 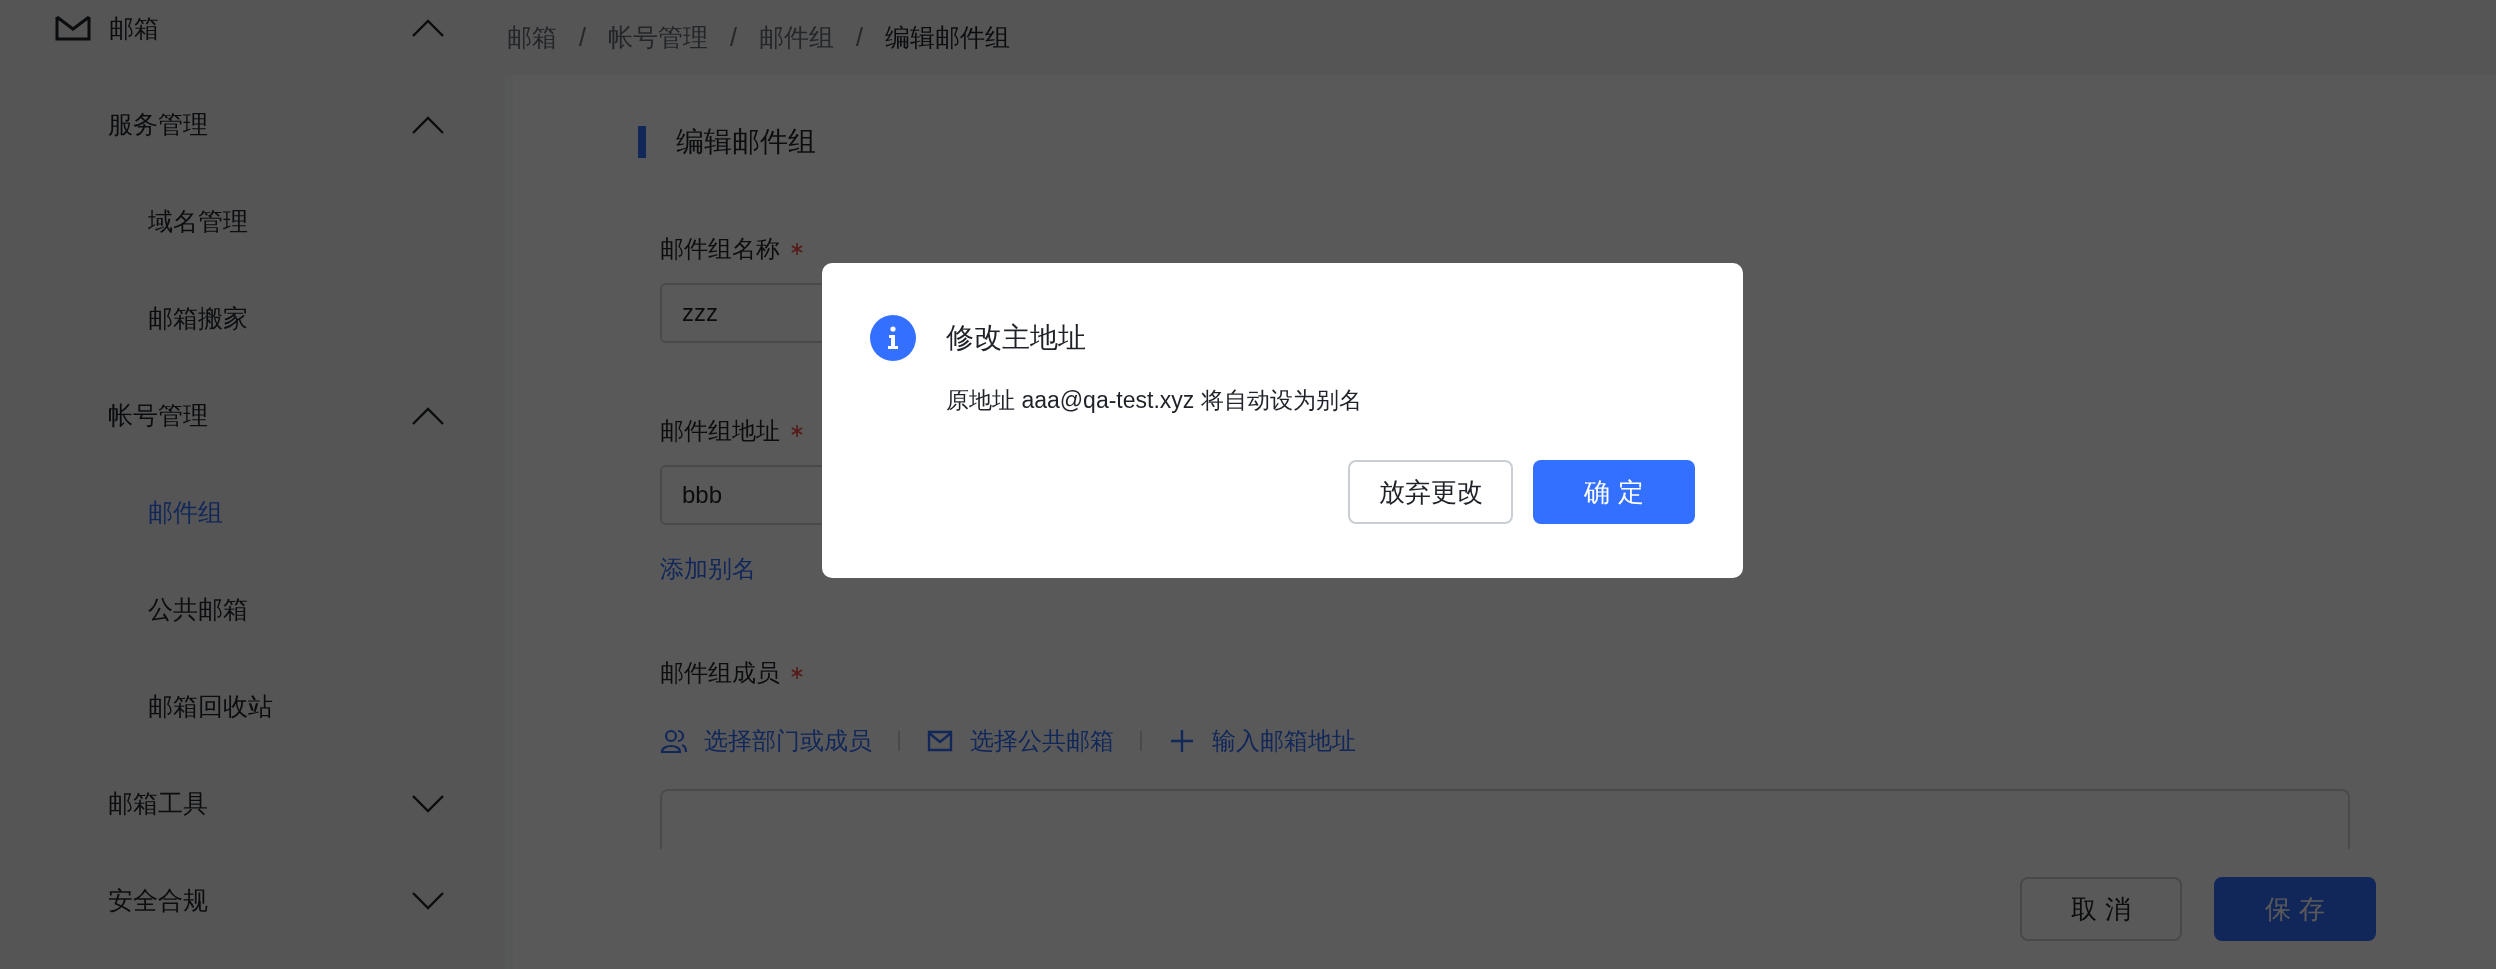 What do you see at coordinates (1016, 338) in the screenshot?
I see `dialog-title: 修改主地址` at bounding box center [1016, 338].